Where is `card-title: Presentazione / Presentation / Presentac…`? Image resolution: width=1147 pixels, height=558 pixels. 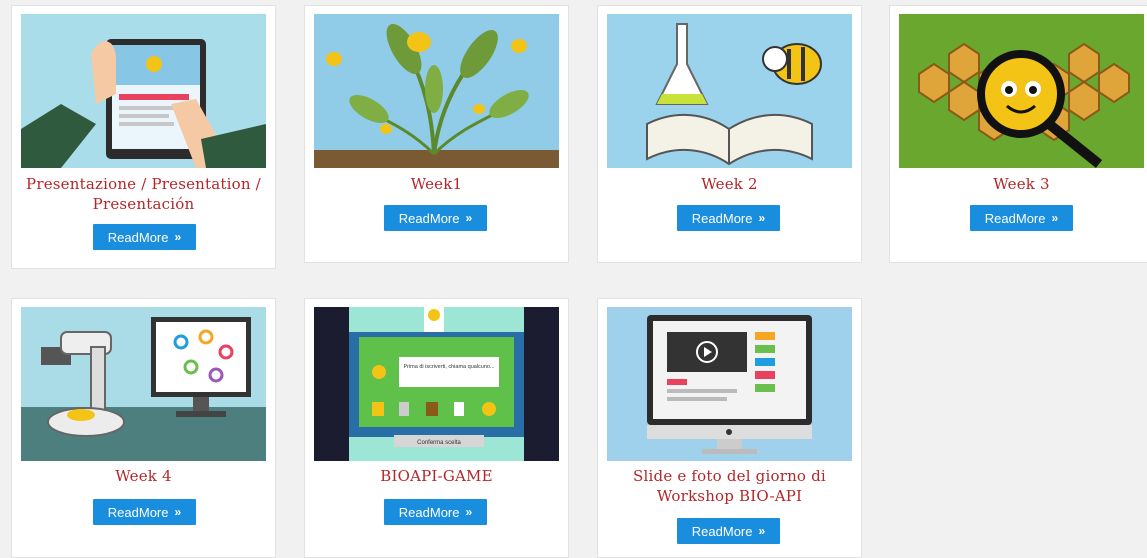 card-title: Presentazione / Presentation / Presentac… is located at coordinates (143, 194).